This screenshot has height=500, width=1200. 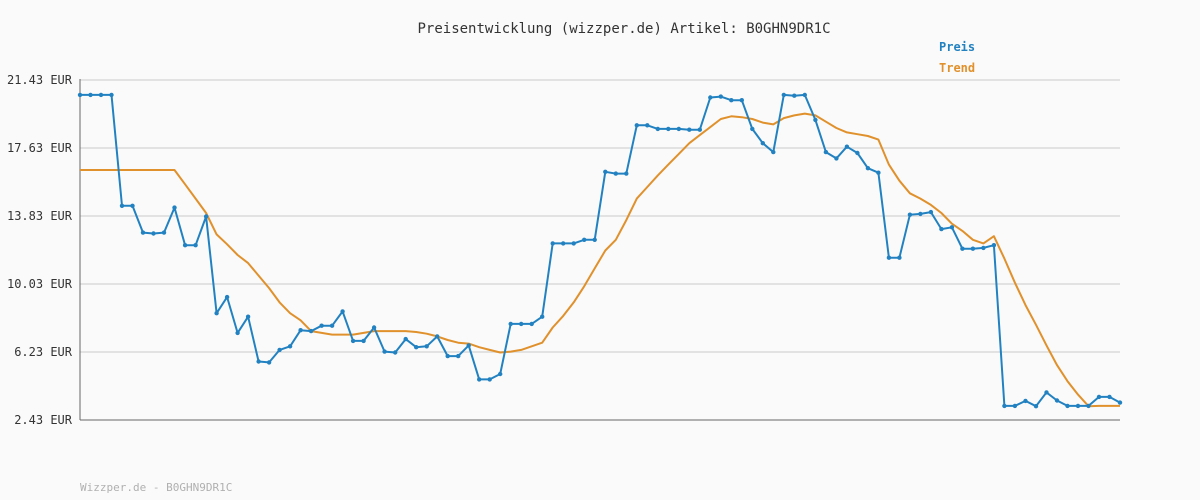 I want to click on y-tick-label: 2.43 EUR, so click(x=43, y=420).